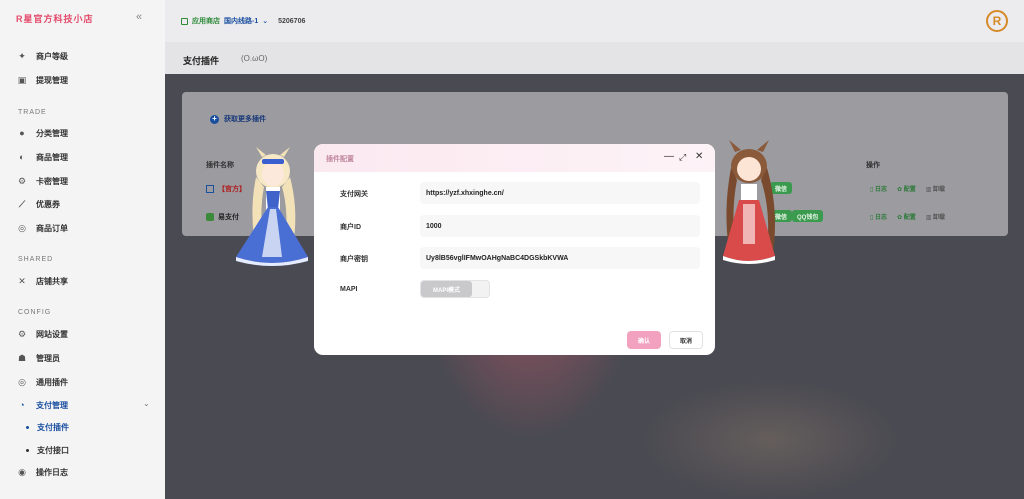  I want to click on sidebar-item-payment: ◔ 支付管理, so click(42, 405).